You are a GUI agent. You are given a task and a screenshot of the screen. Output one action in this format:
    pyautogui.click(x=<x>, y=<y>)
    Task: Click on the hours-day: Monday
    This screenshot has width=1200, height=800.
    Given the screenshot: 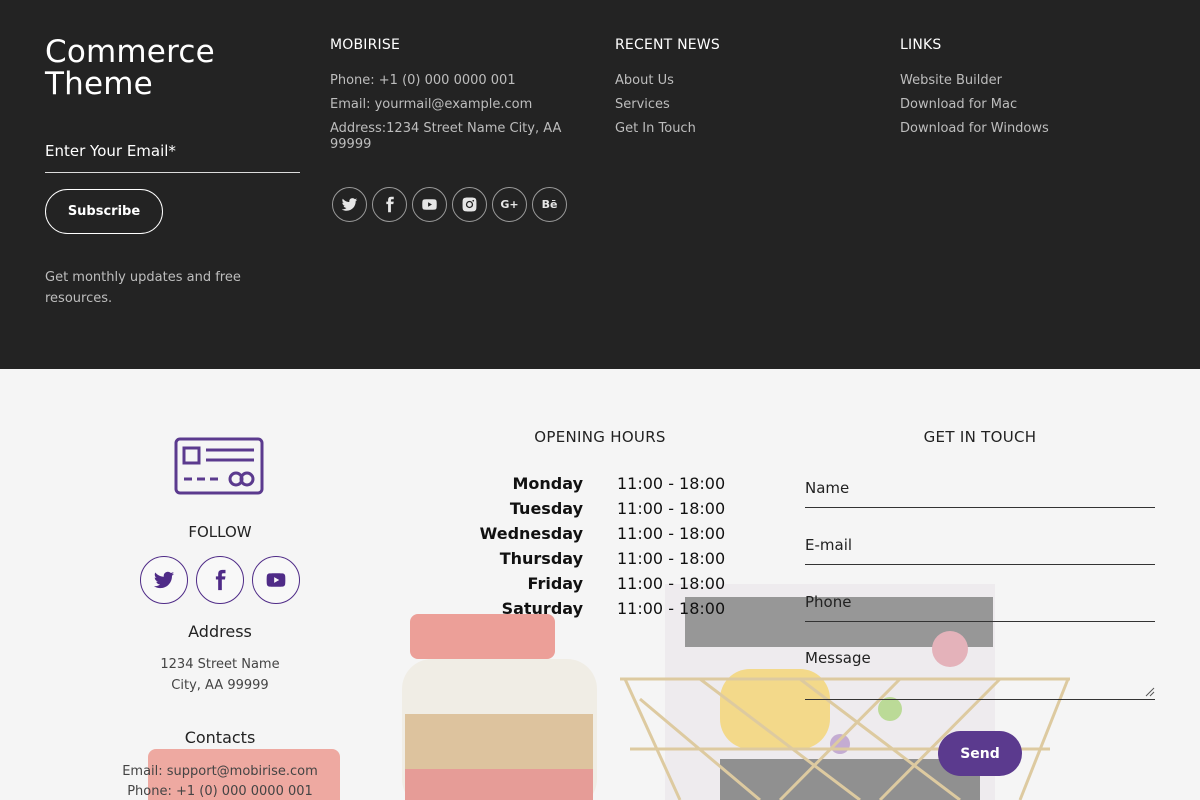 What is the action you would take?
    pyautogui.click(x=548, y=483)
    